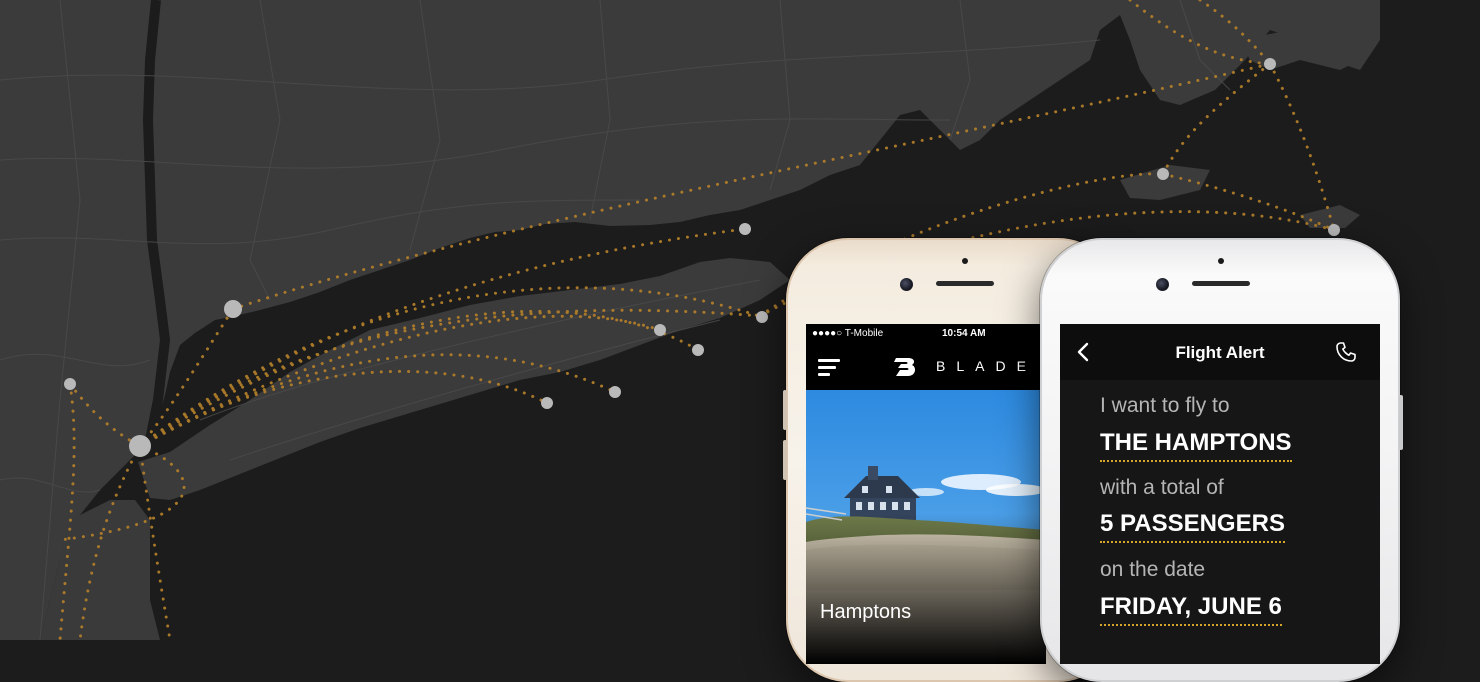  I want to click on destination-card: Hamptons, so click(926, 527).